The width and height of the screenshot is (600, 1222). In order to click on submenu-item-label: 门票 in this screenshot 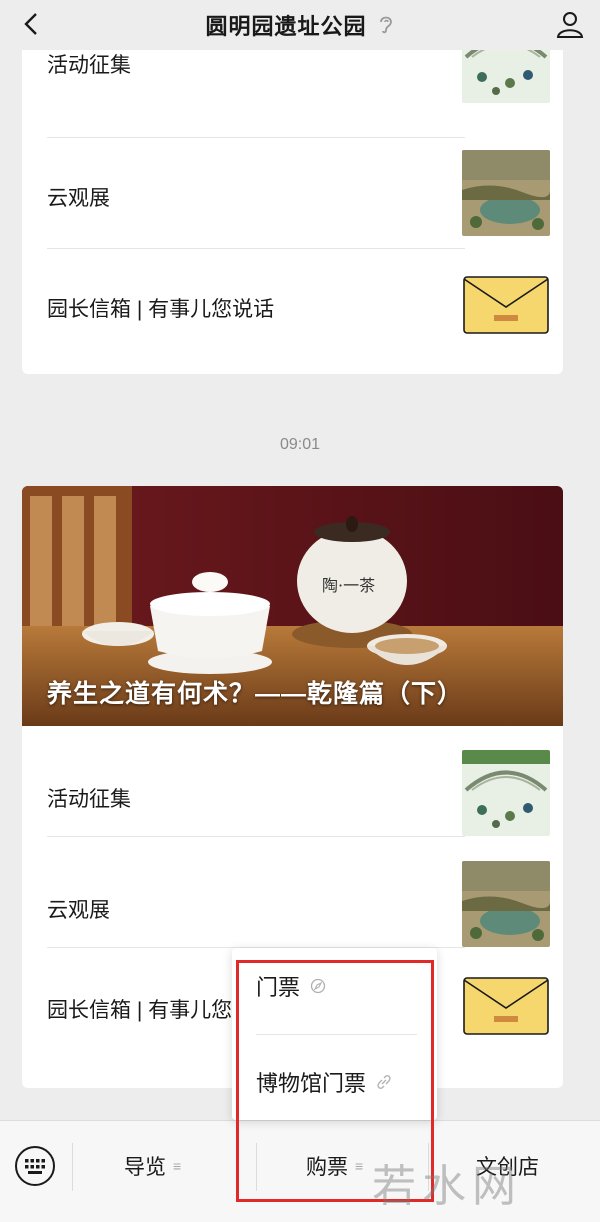, I will do `click(278, 987)`.